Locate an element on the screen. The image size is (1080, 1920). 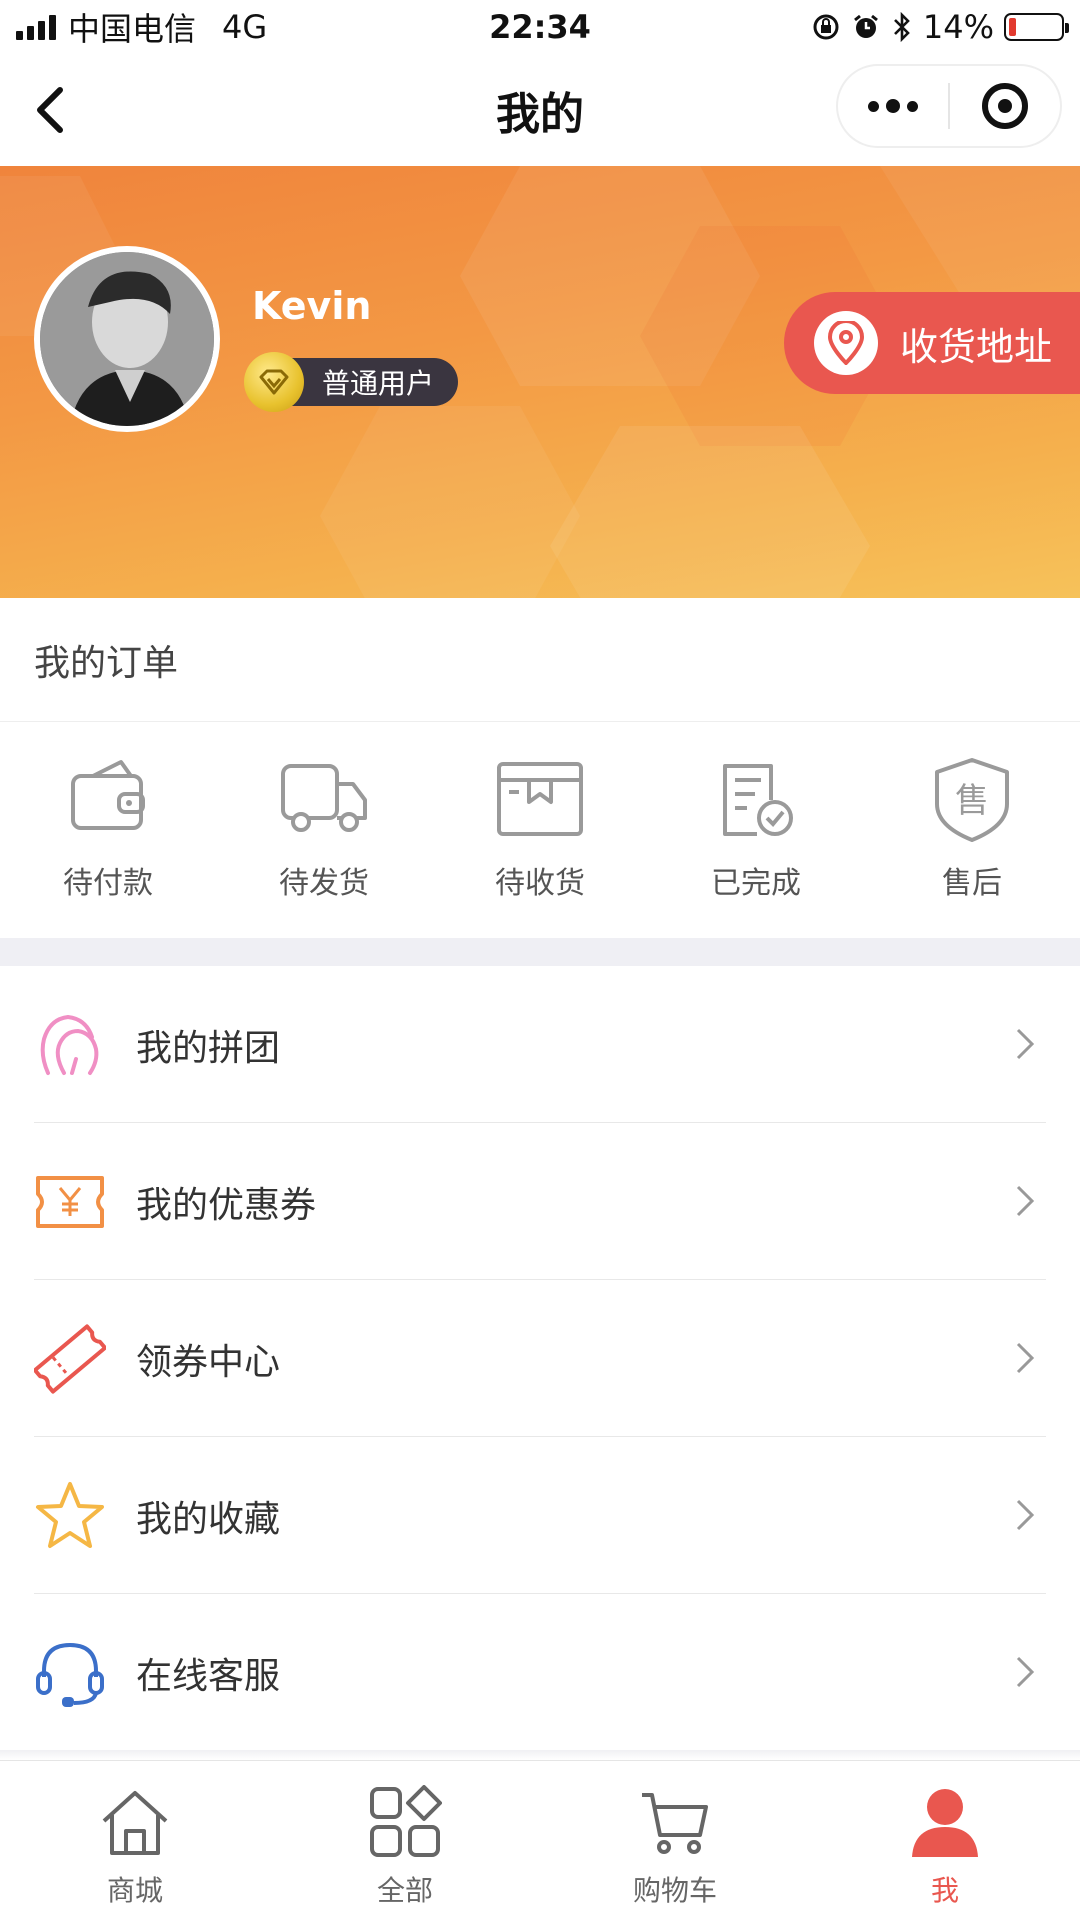
menu-item-favorites: 我的收藏 is located at coordinates (540, 1515).